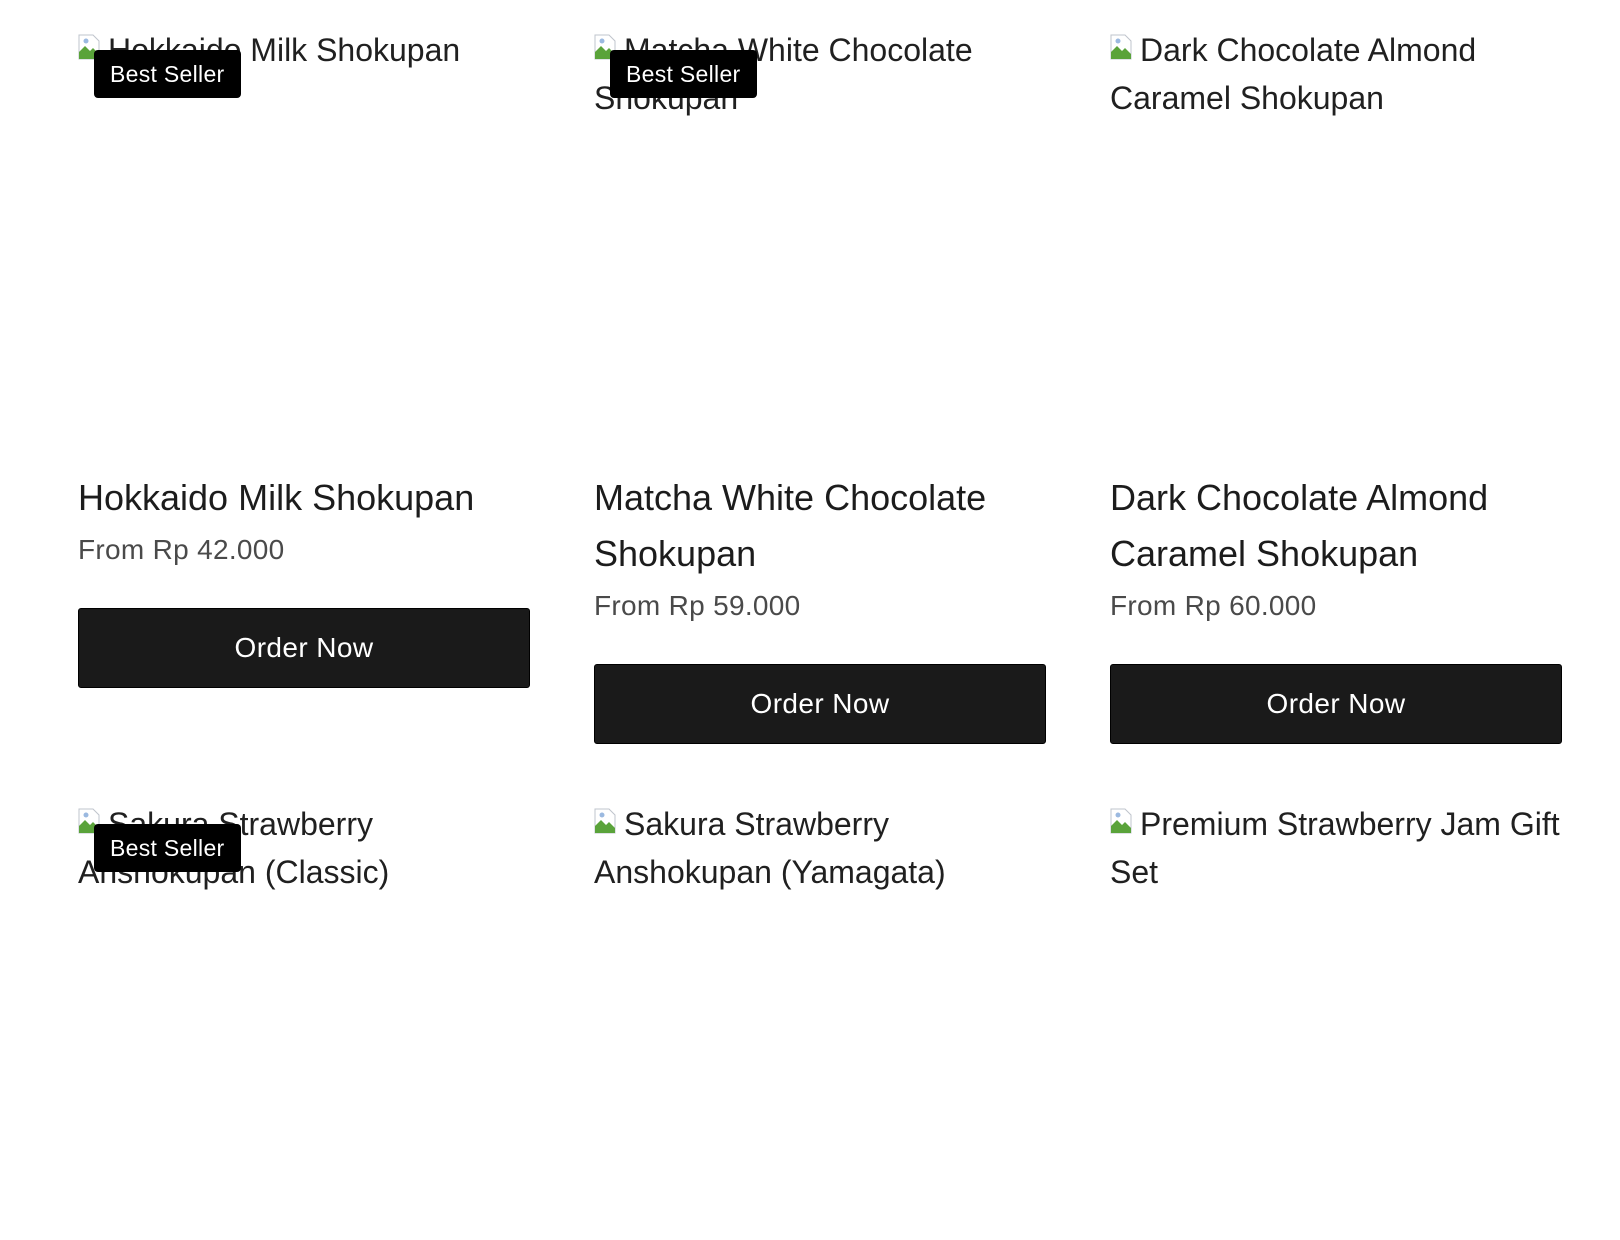  Describe the element at coordinates (1335, 849) in the screenshot. I see `product-image-alt: Premium Strawberry Jam Gift Set` at that location.